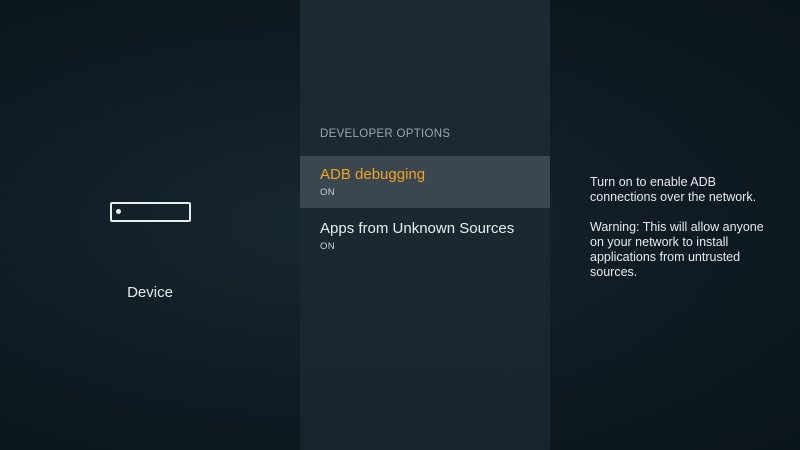  I want to click on unknown-sources-option: Apps from Unknown Sources ON, so click(425, 236).